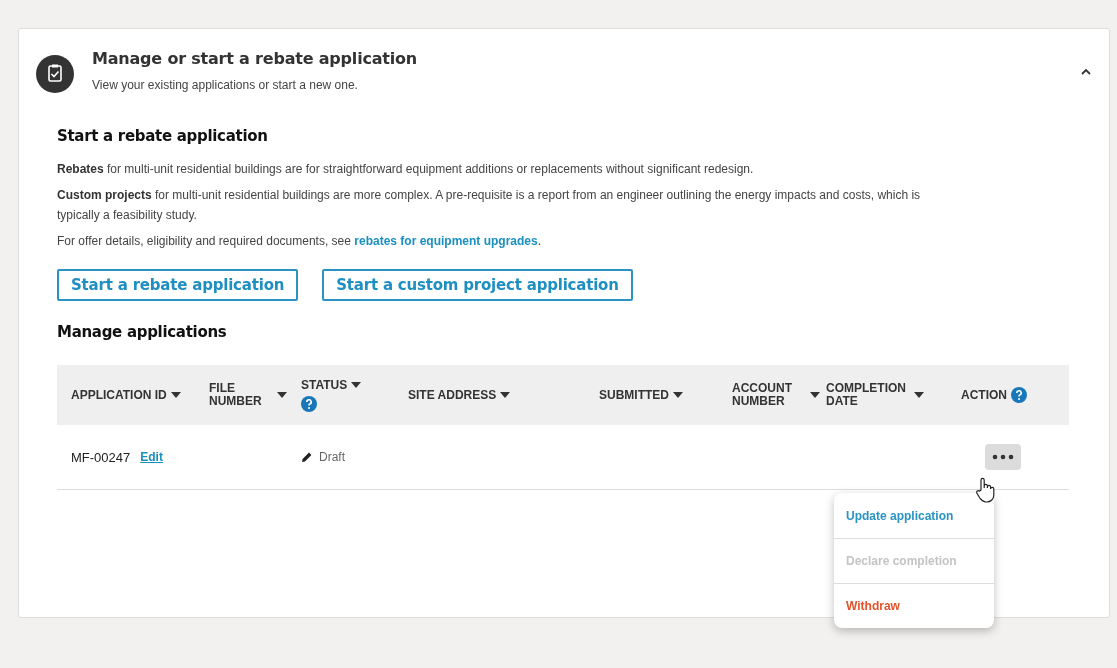 Image resolution: width=1117 pixels, height=668 pixels. What do you see at coordinates (984, 395) in the screenshot?
I see `column-header: ACTION` at bounding box center [984, 395].